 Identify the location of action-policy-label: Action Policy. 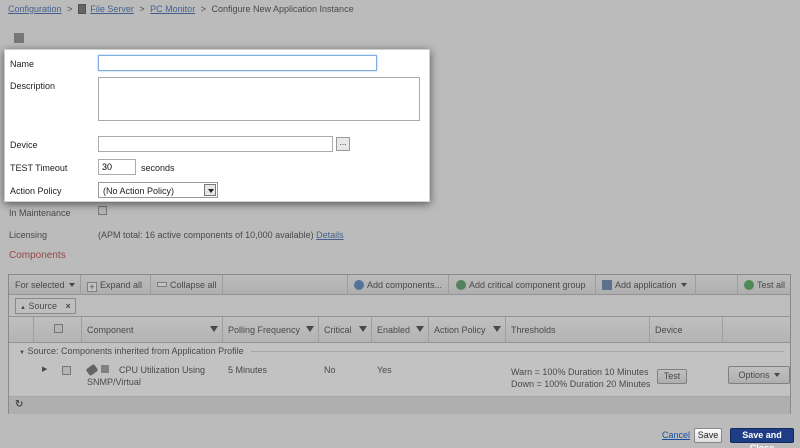
(36, 191).